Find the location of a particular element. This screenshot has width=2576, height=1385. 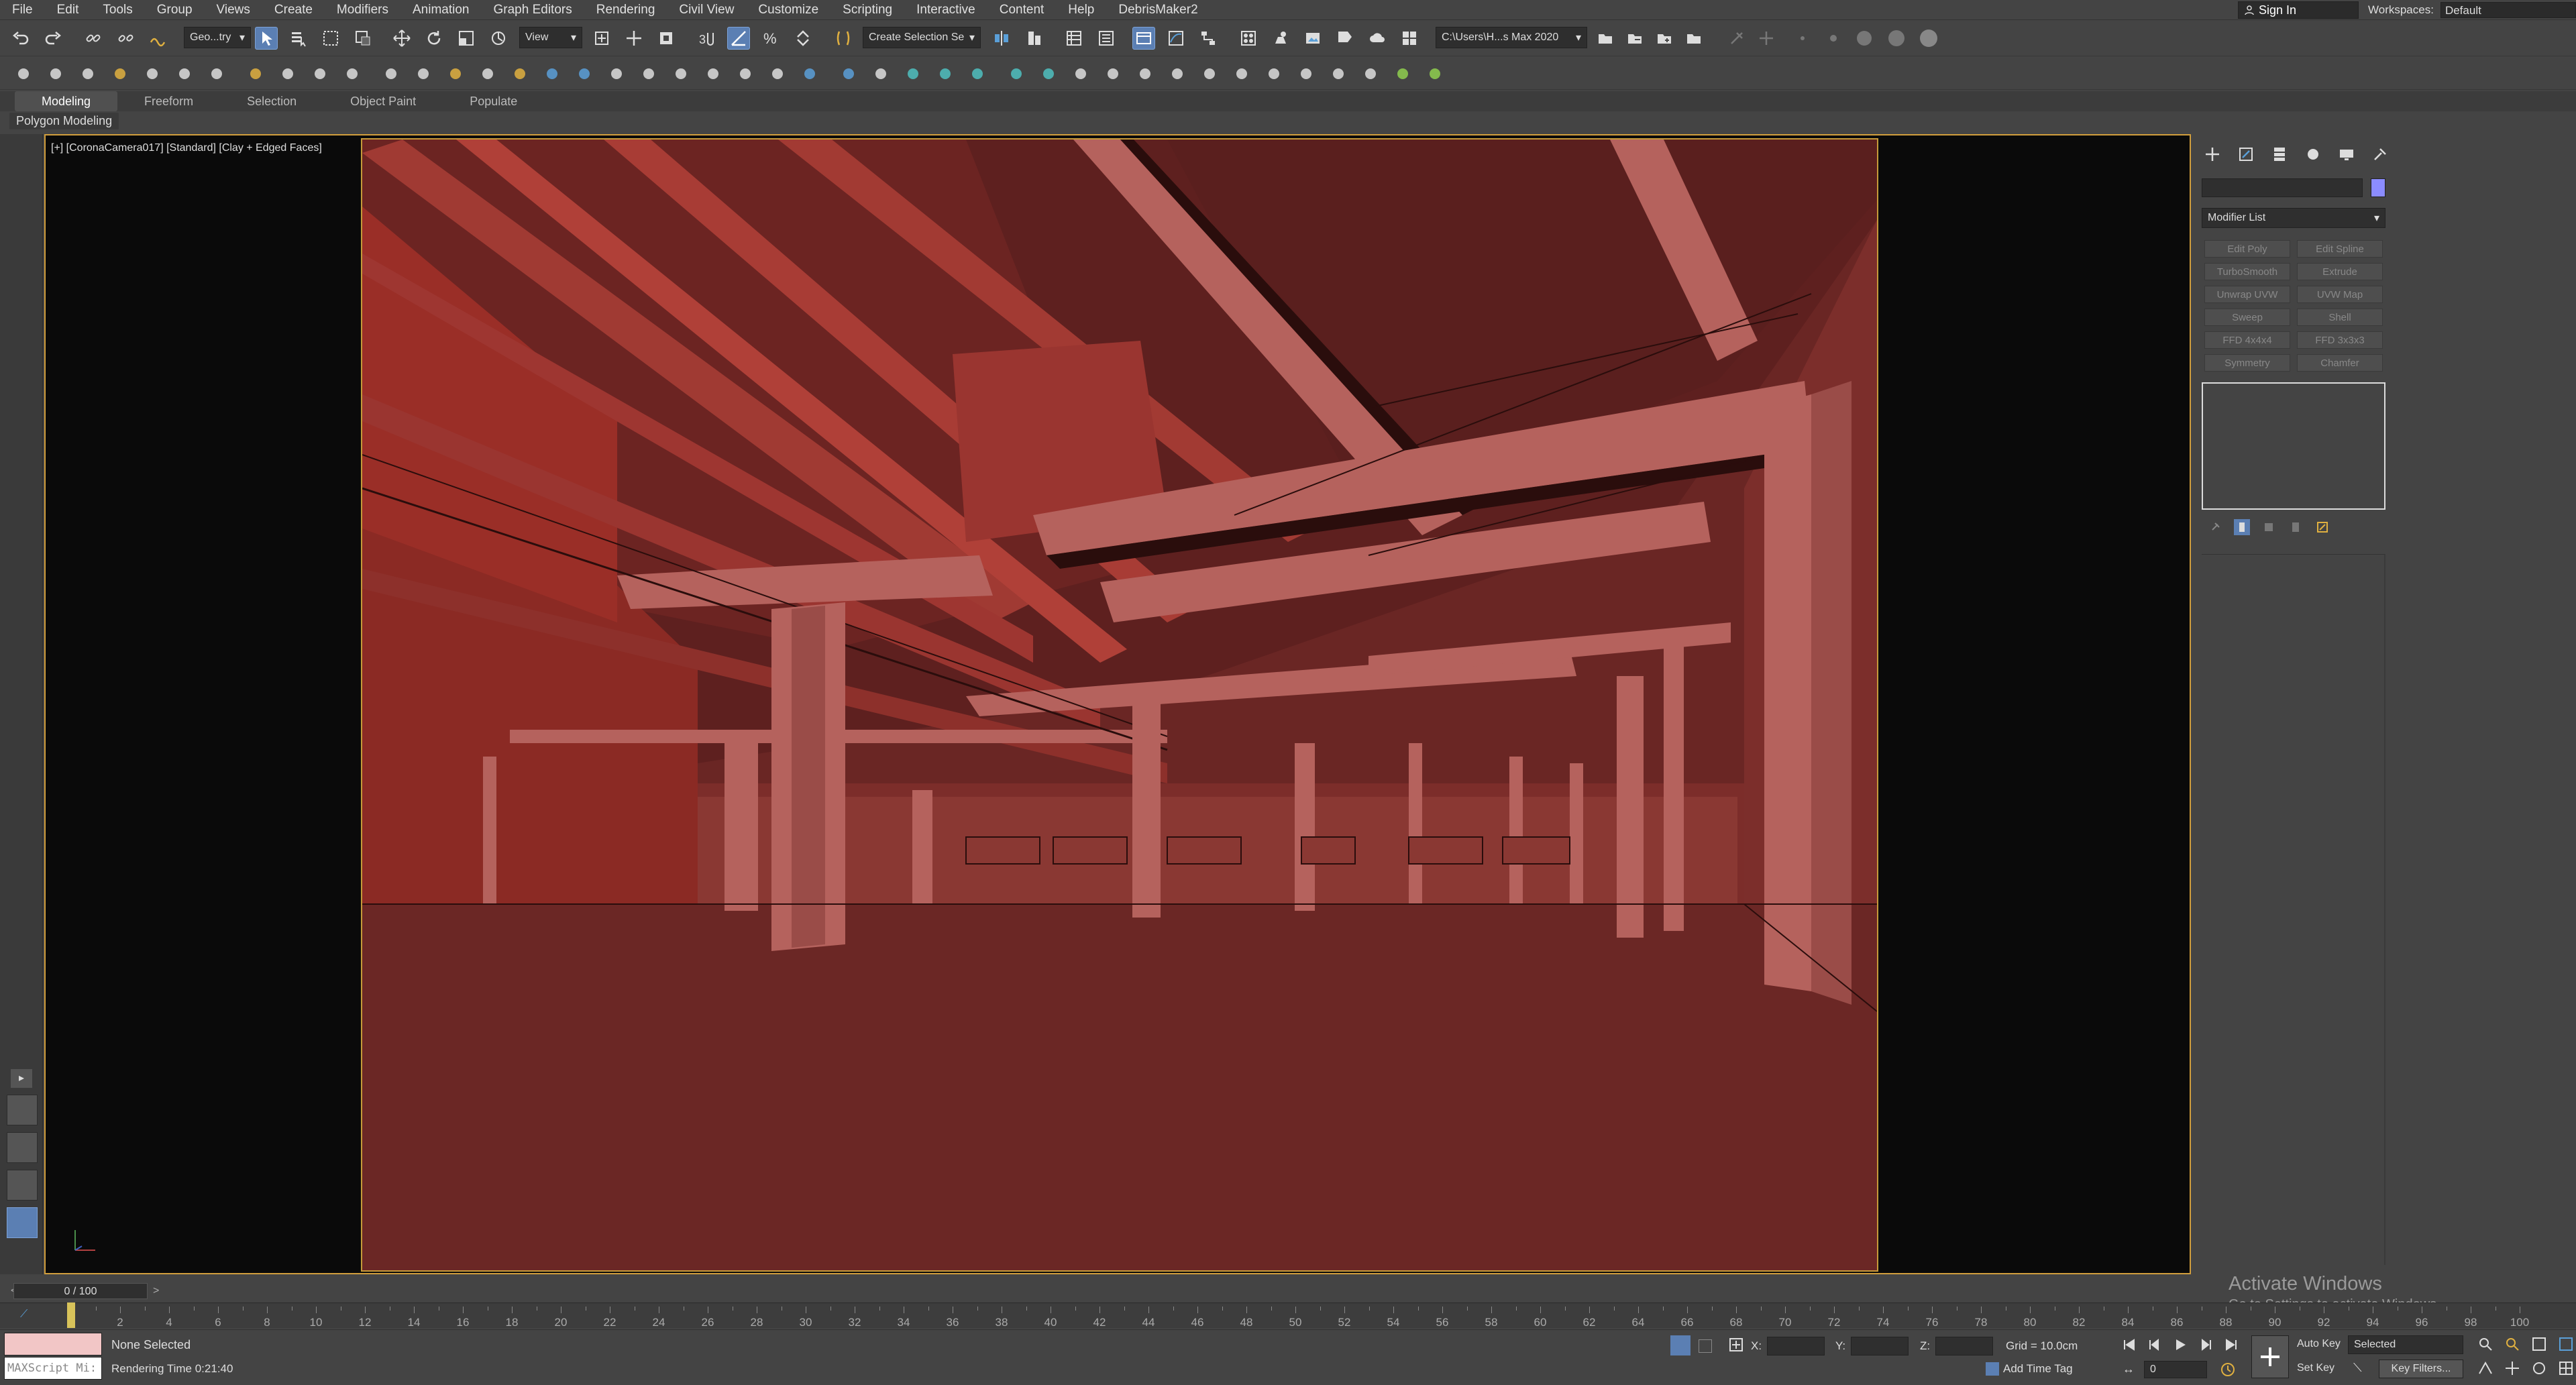

camera-icon is located at coordinates (848, 73).